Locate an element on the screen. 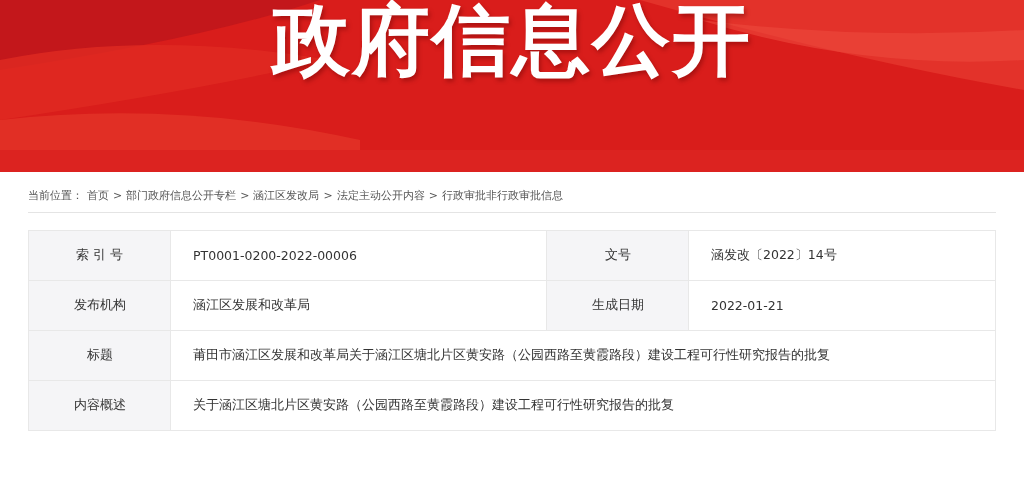 Image resolution: width=1024 pixels, height=481 pixels. breadcrumb-link: 行政审批非行政审批信息 is located at coordinates (502, 196).